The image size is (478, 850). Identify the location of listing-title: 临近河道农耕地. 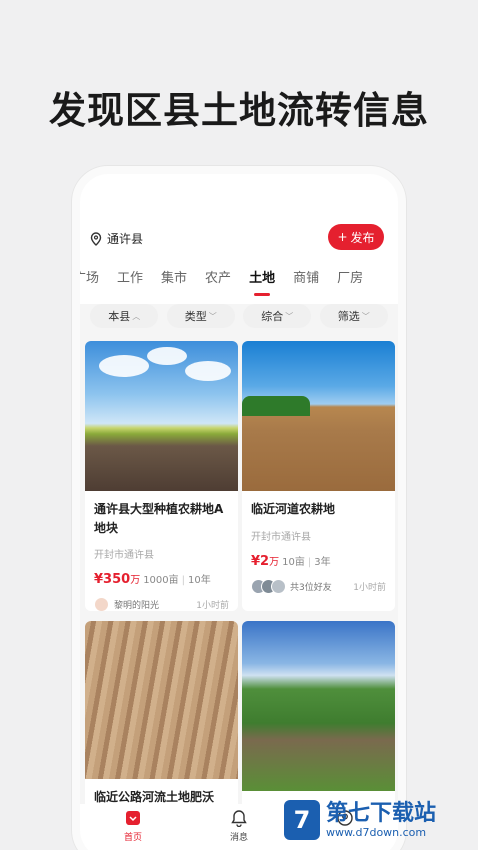
(293, 509).